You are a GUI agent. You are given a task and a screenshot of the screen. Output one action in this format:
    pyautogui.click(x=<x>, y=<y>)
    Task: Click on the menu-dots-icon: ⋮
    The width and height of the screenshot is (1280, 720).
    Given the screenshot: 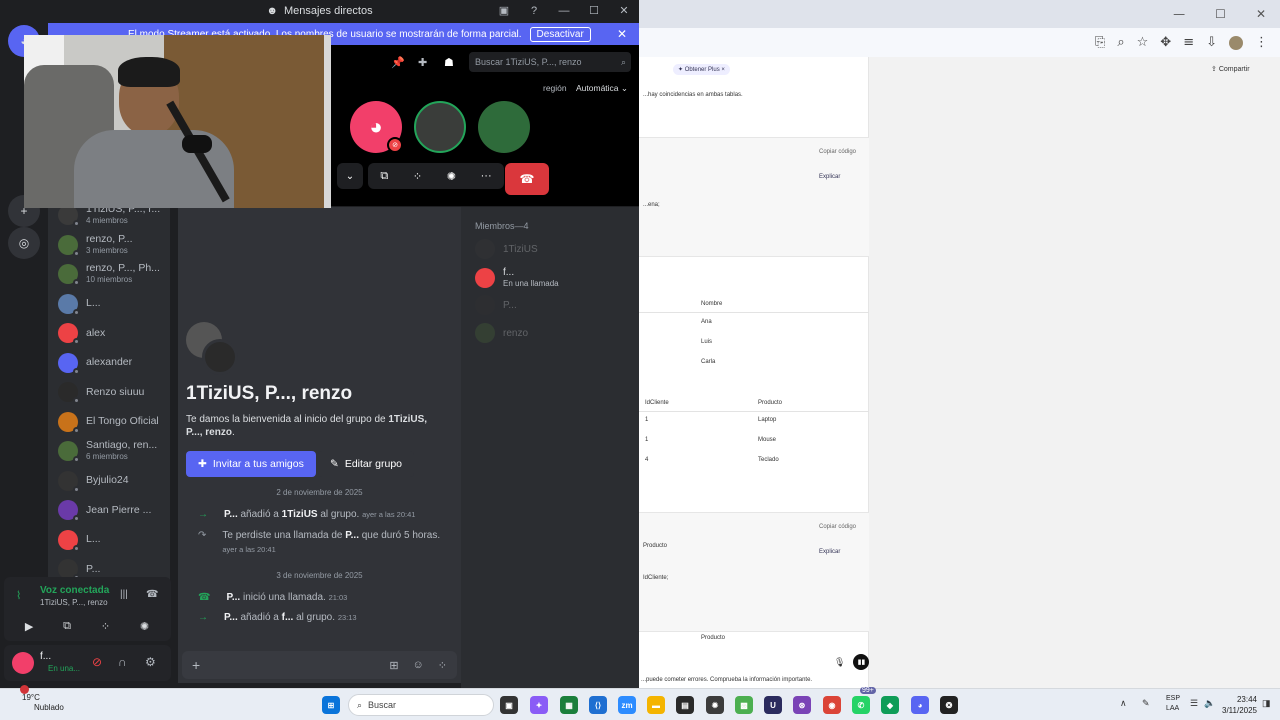 What is the action you would take?
    pyautogui.click(x=1261, y=42)
    